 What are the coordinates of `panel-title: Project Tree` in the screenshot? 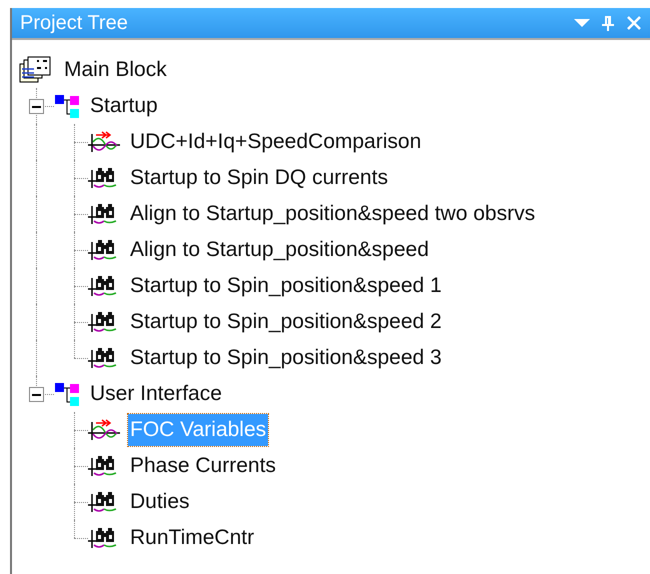 It's located at (74, 23).